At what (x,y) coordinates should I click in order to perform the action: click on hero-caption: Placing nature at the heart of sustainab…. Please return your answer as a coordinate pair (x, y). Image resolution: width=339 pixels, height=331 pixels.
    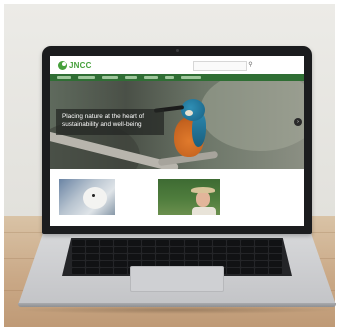
    Looking at the image, I should click on (110, 122).